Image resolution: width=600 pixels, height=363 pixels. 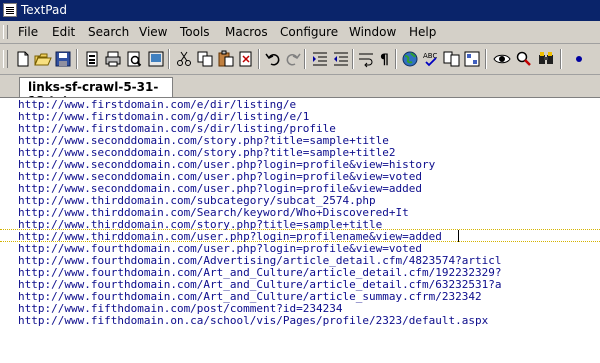 What do you see at coordinates (246, 32) in the screenshot?
I see `menu-macros: Macros` at bounding box center [246, 32].